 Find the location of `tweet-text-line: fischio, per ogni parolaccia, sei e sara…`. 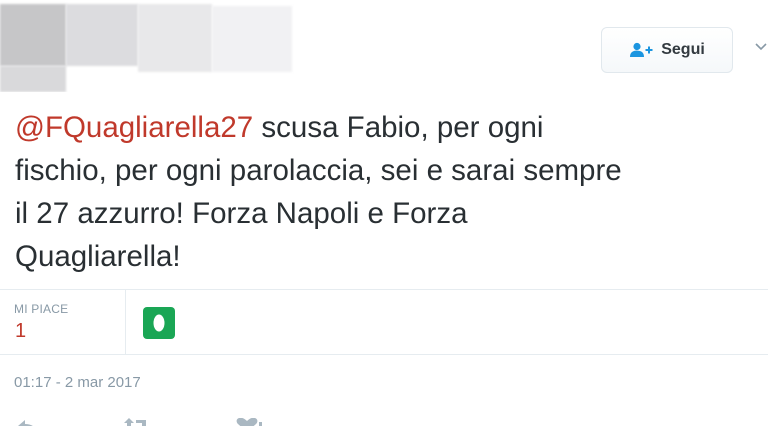

tweet-text-line: fischio, per ogni parolaccia, sei e sara… is located at coordinates (318, 170).